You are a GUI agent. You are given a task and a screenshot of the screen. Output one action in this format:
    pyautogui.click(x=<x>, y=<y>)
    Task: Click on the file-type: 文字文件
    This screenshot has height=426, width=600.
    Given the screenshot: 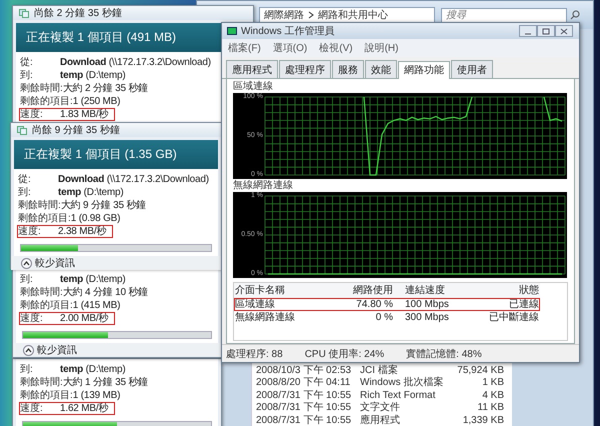 What is the action you would take?
    pyautogui.click(x=380, y=408)
    